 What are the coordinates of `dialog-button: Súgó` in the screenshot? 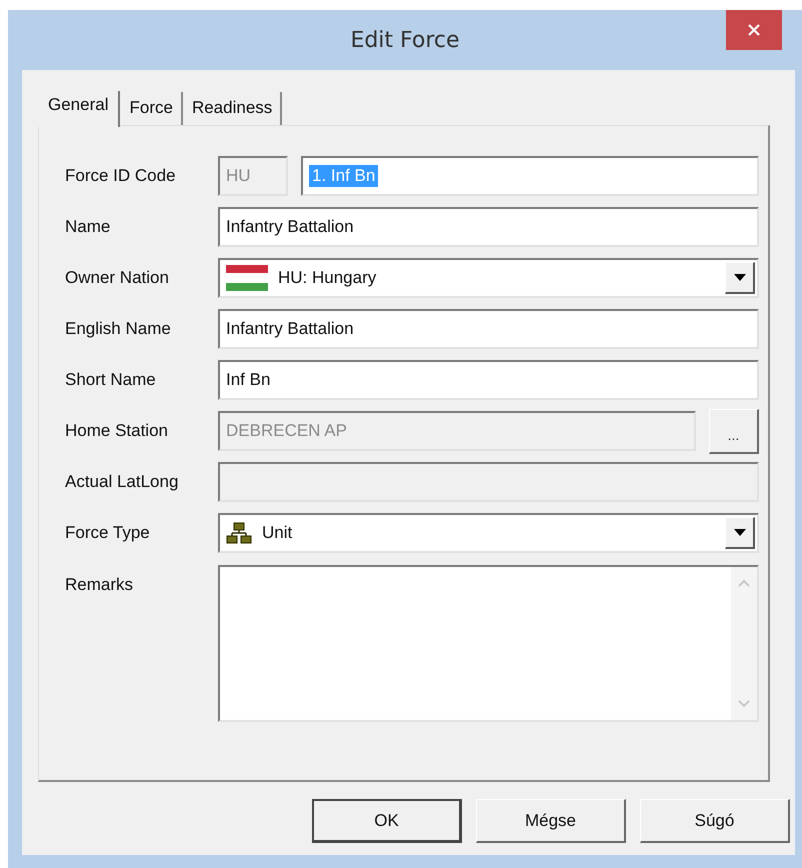 It's located at (715, 821).